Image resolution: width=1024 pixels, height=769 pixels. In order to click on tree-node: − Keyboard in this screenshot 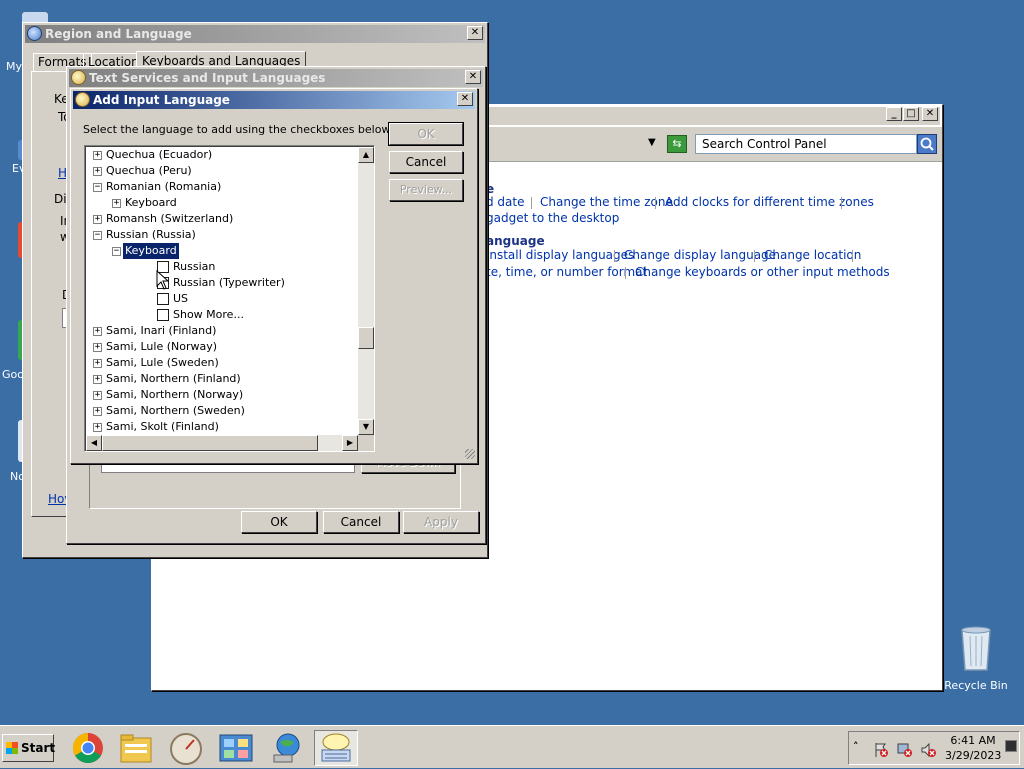, I will do `click(221, 251)`.